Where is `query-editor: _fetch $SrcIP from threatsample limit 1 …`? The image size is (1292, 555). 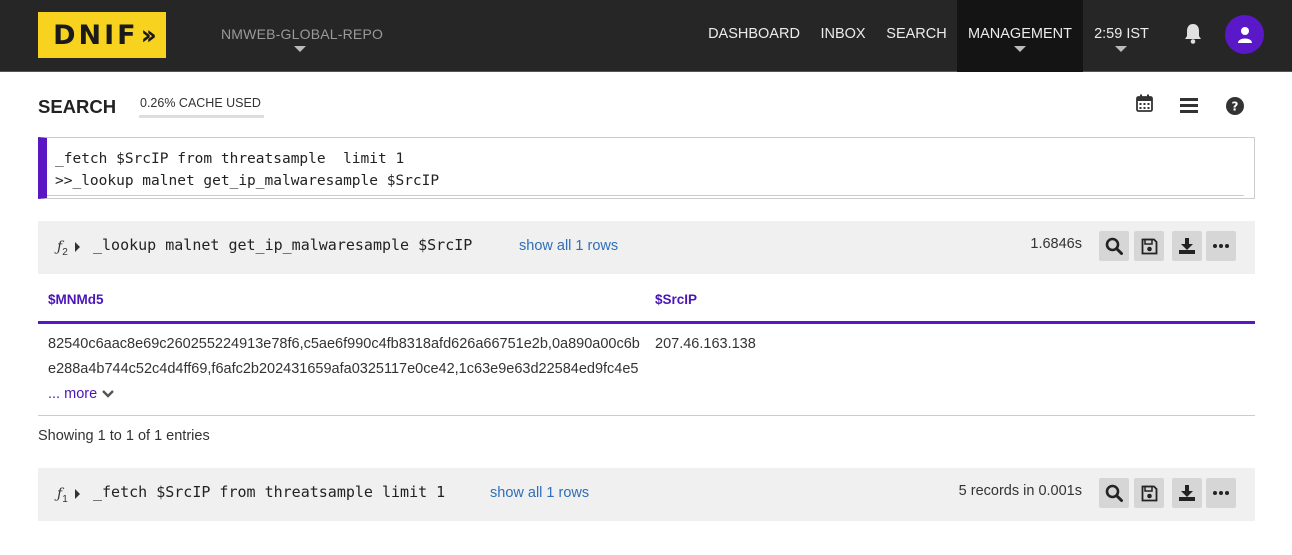 query-editor: _fetch $SrcIP from threatsample limit 1 … is located at coordinates (646, 168).